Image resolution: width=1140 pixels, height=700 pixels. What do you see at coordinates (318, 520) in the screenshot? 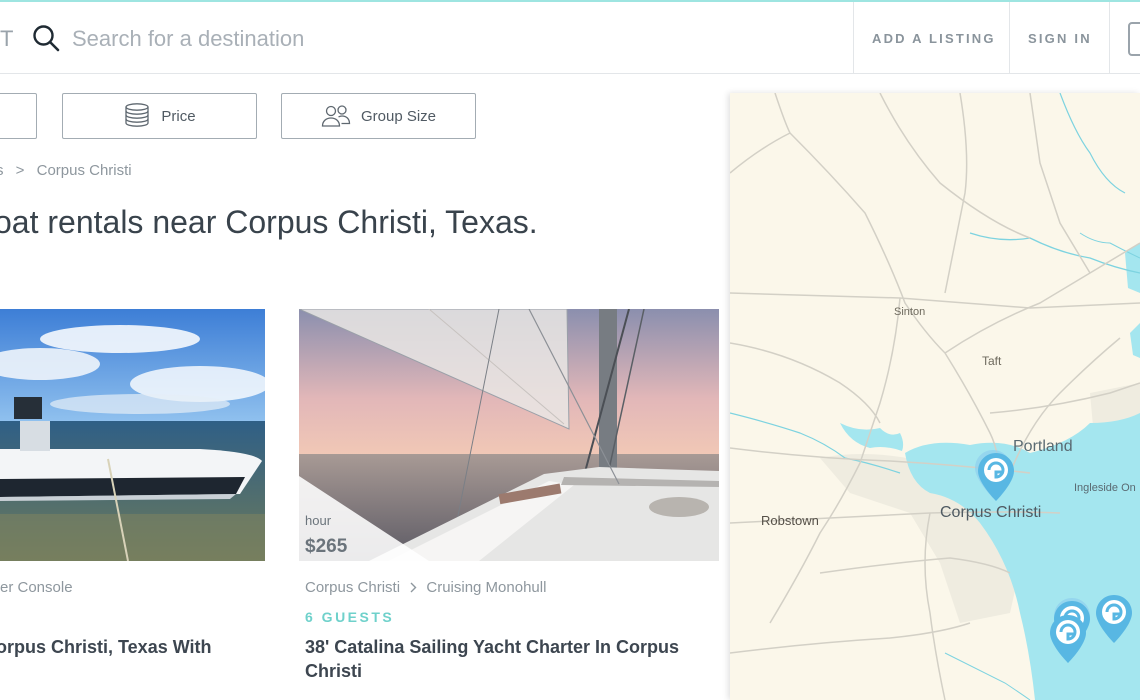
I see `price-unit: hour` at bounding box center [318, 520].